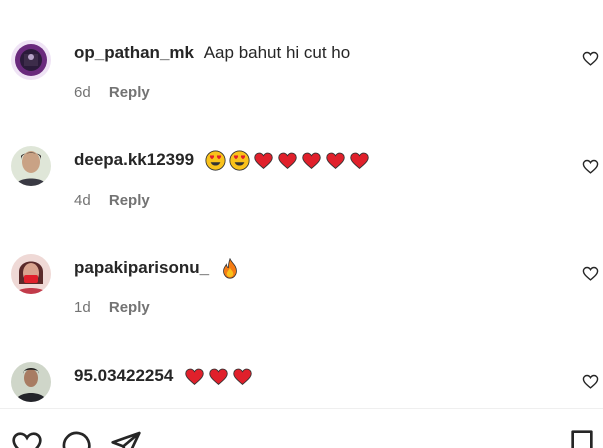 Image resolution: width=603 pixels, height=448 pixels. I want to click on comment-text: Aap bahut hi cut ho, so click(277, 52).